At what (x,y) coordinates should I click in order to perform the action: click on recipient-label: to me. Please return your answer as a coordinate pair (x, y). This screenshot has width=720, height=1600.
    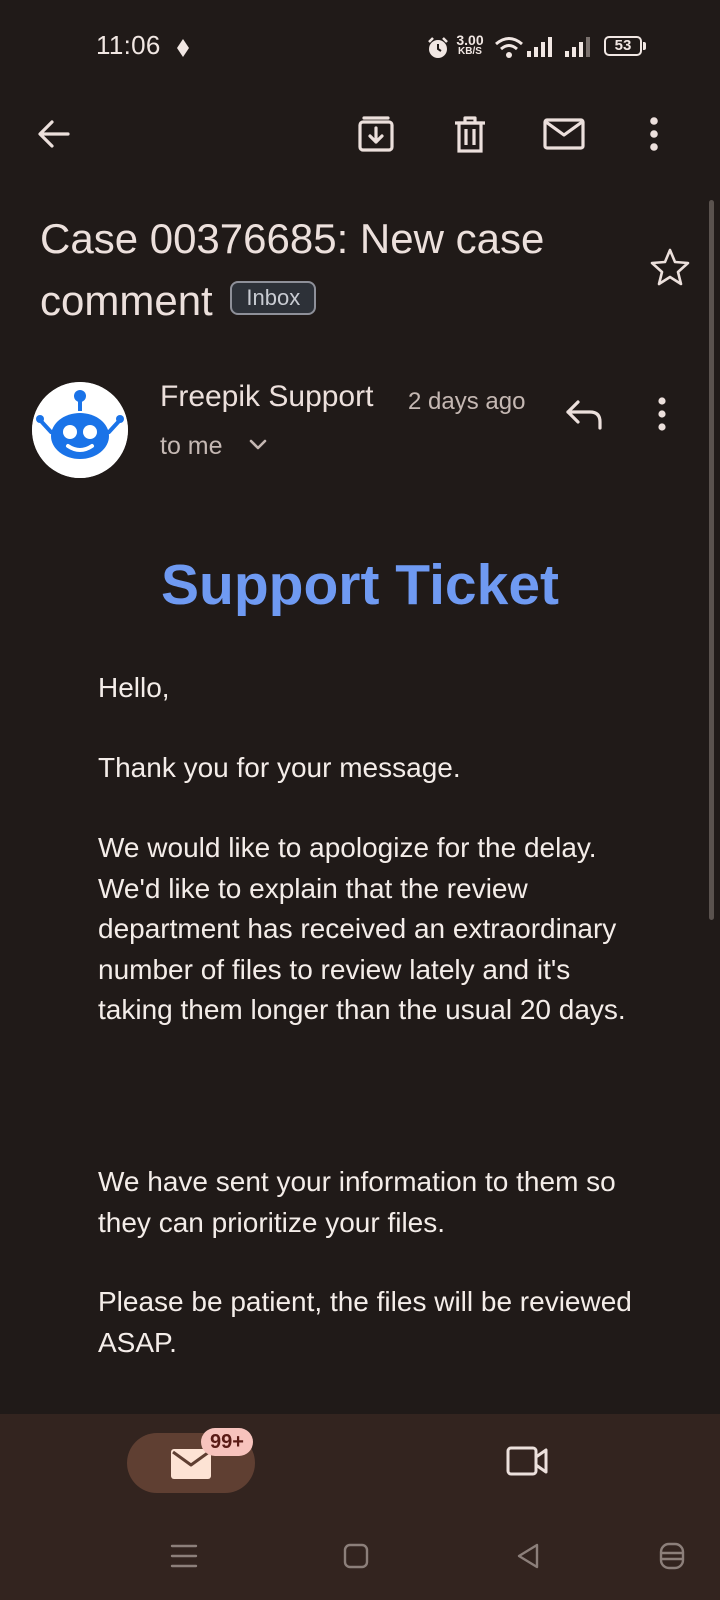
    Looking at the image, I should click on (191, 446).